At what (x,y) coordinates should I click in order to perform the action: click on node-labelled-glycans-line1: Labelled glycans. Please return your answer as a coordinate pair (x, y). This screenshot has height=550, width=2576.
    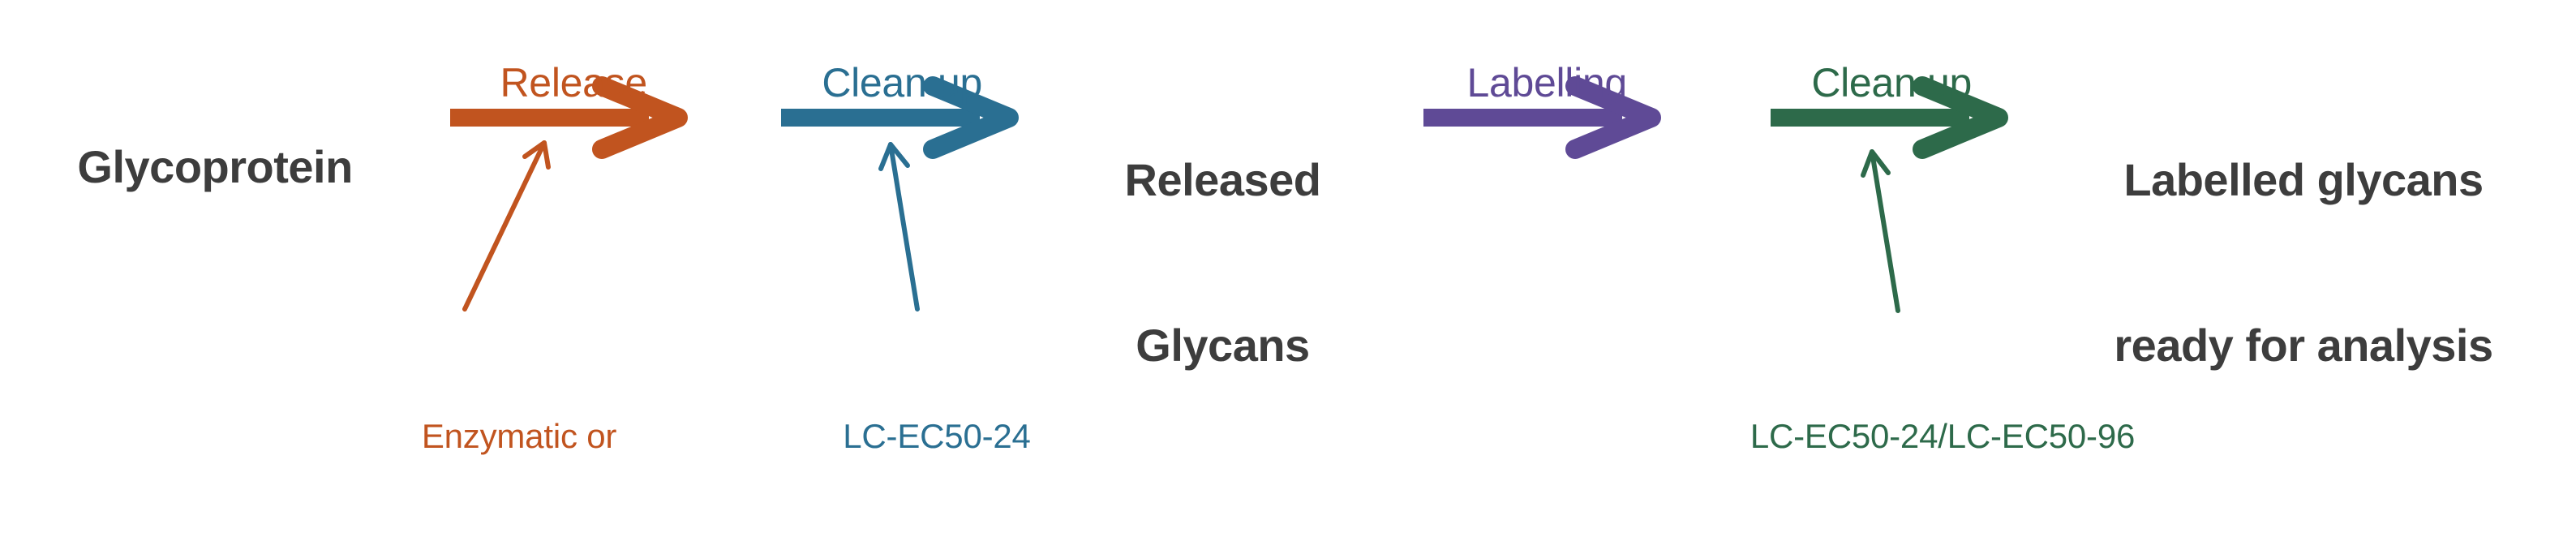
    Looking at the image, I should click on (2303, 179).